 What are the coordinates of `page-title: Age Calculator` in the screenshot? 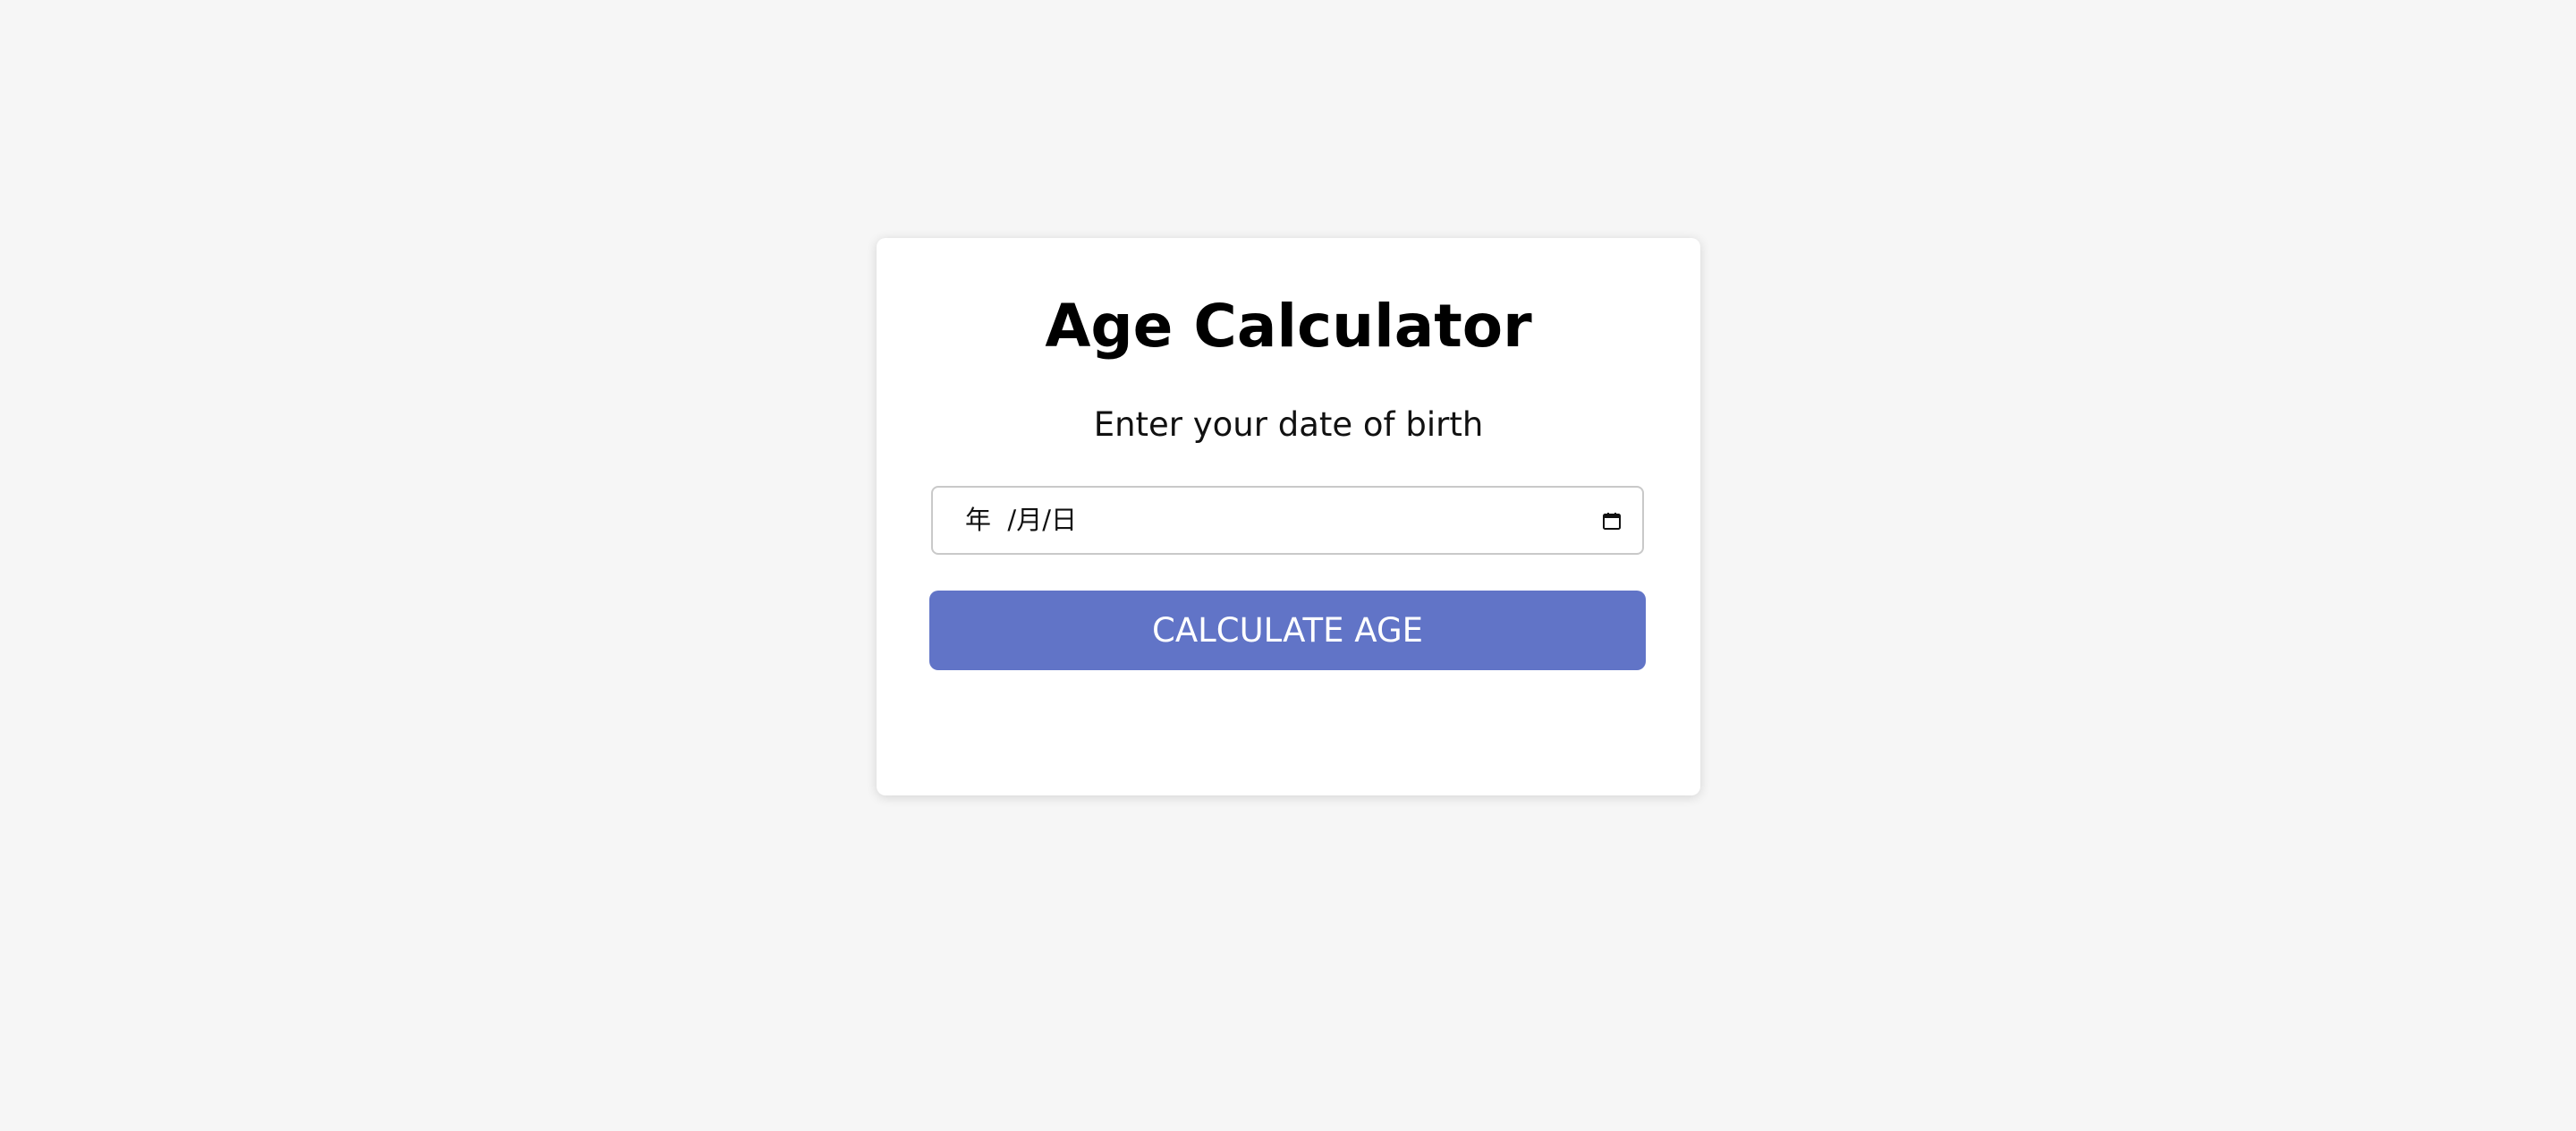 It's located at (1288, 326).